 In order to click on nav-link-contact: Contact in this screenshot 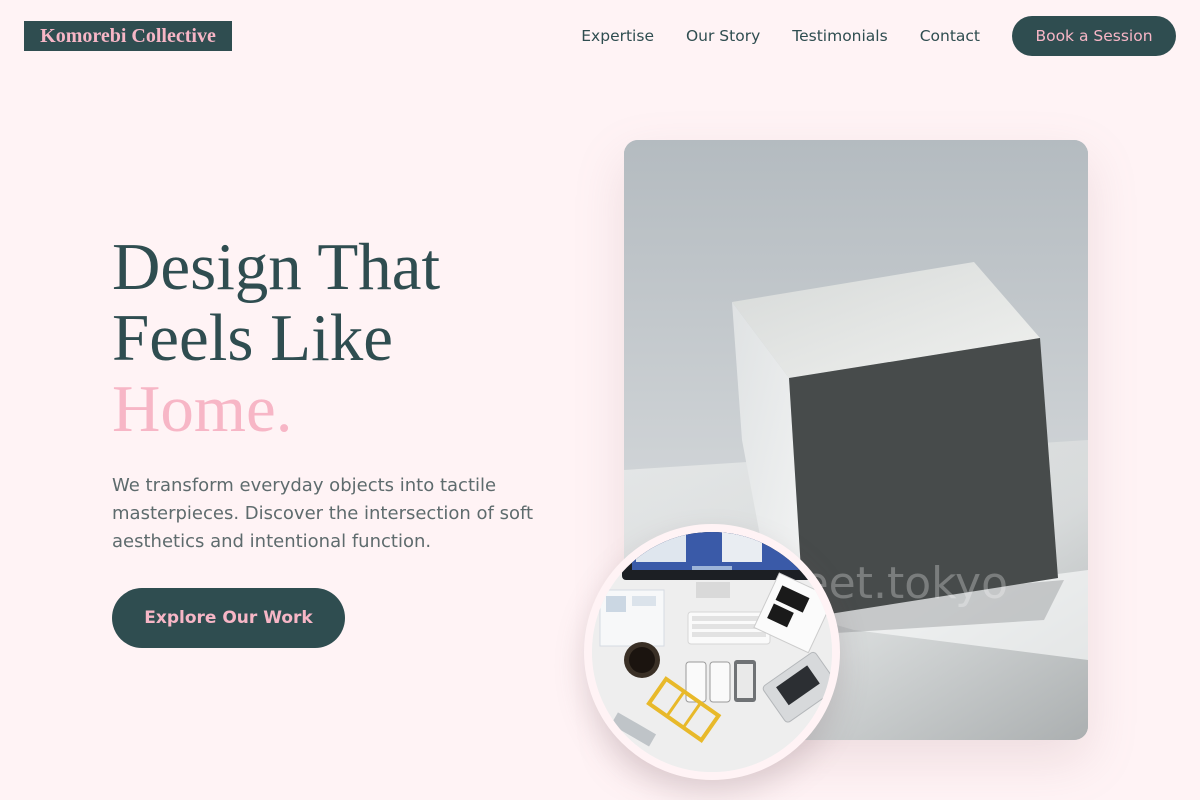, I will do `click(950, 36)`.